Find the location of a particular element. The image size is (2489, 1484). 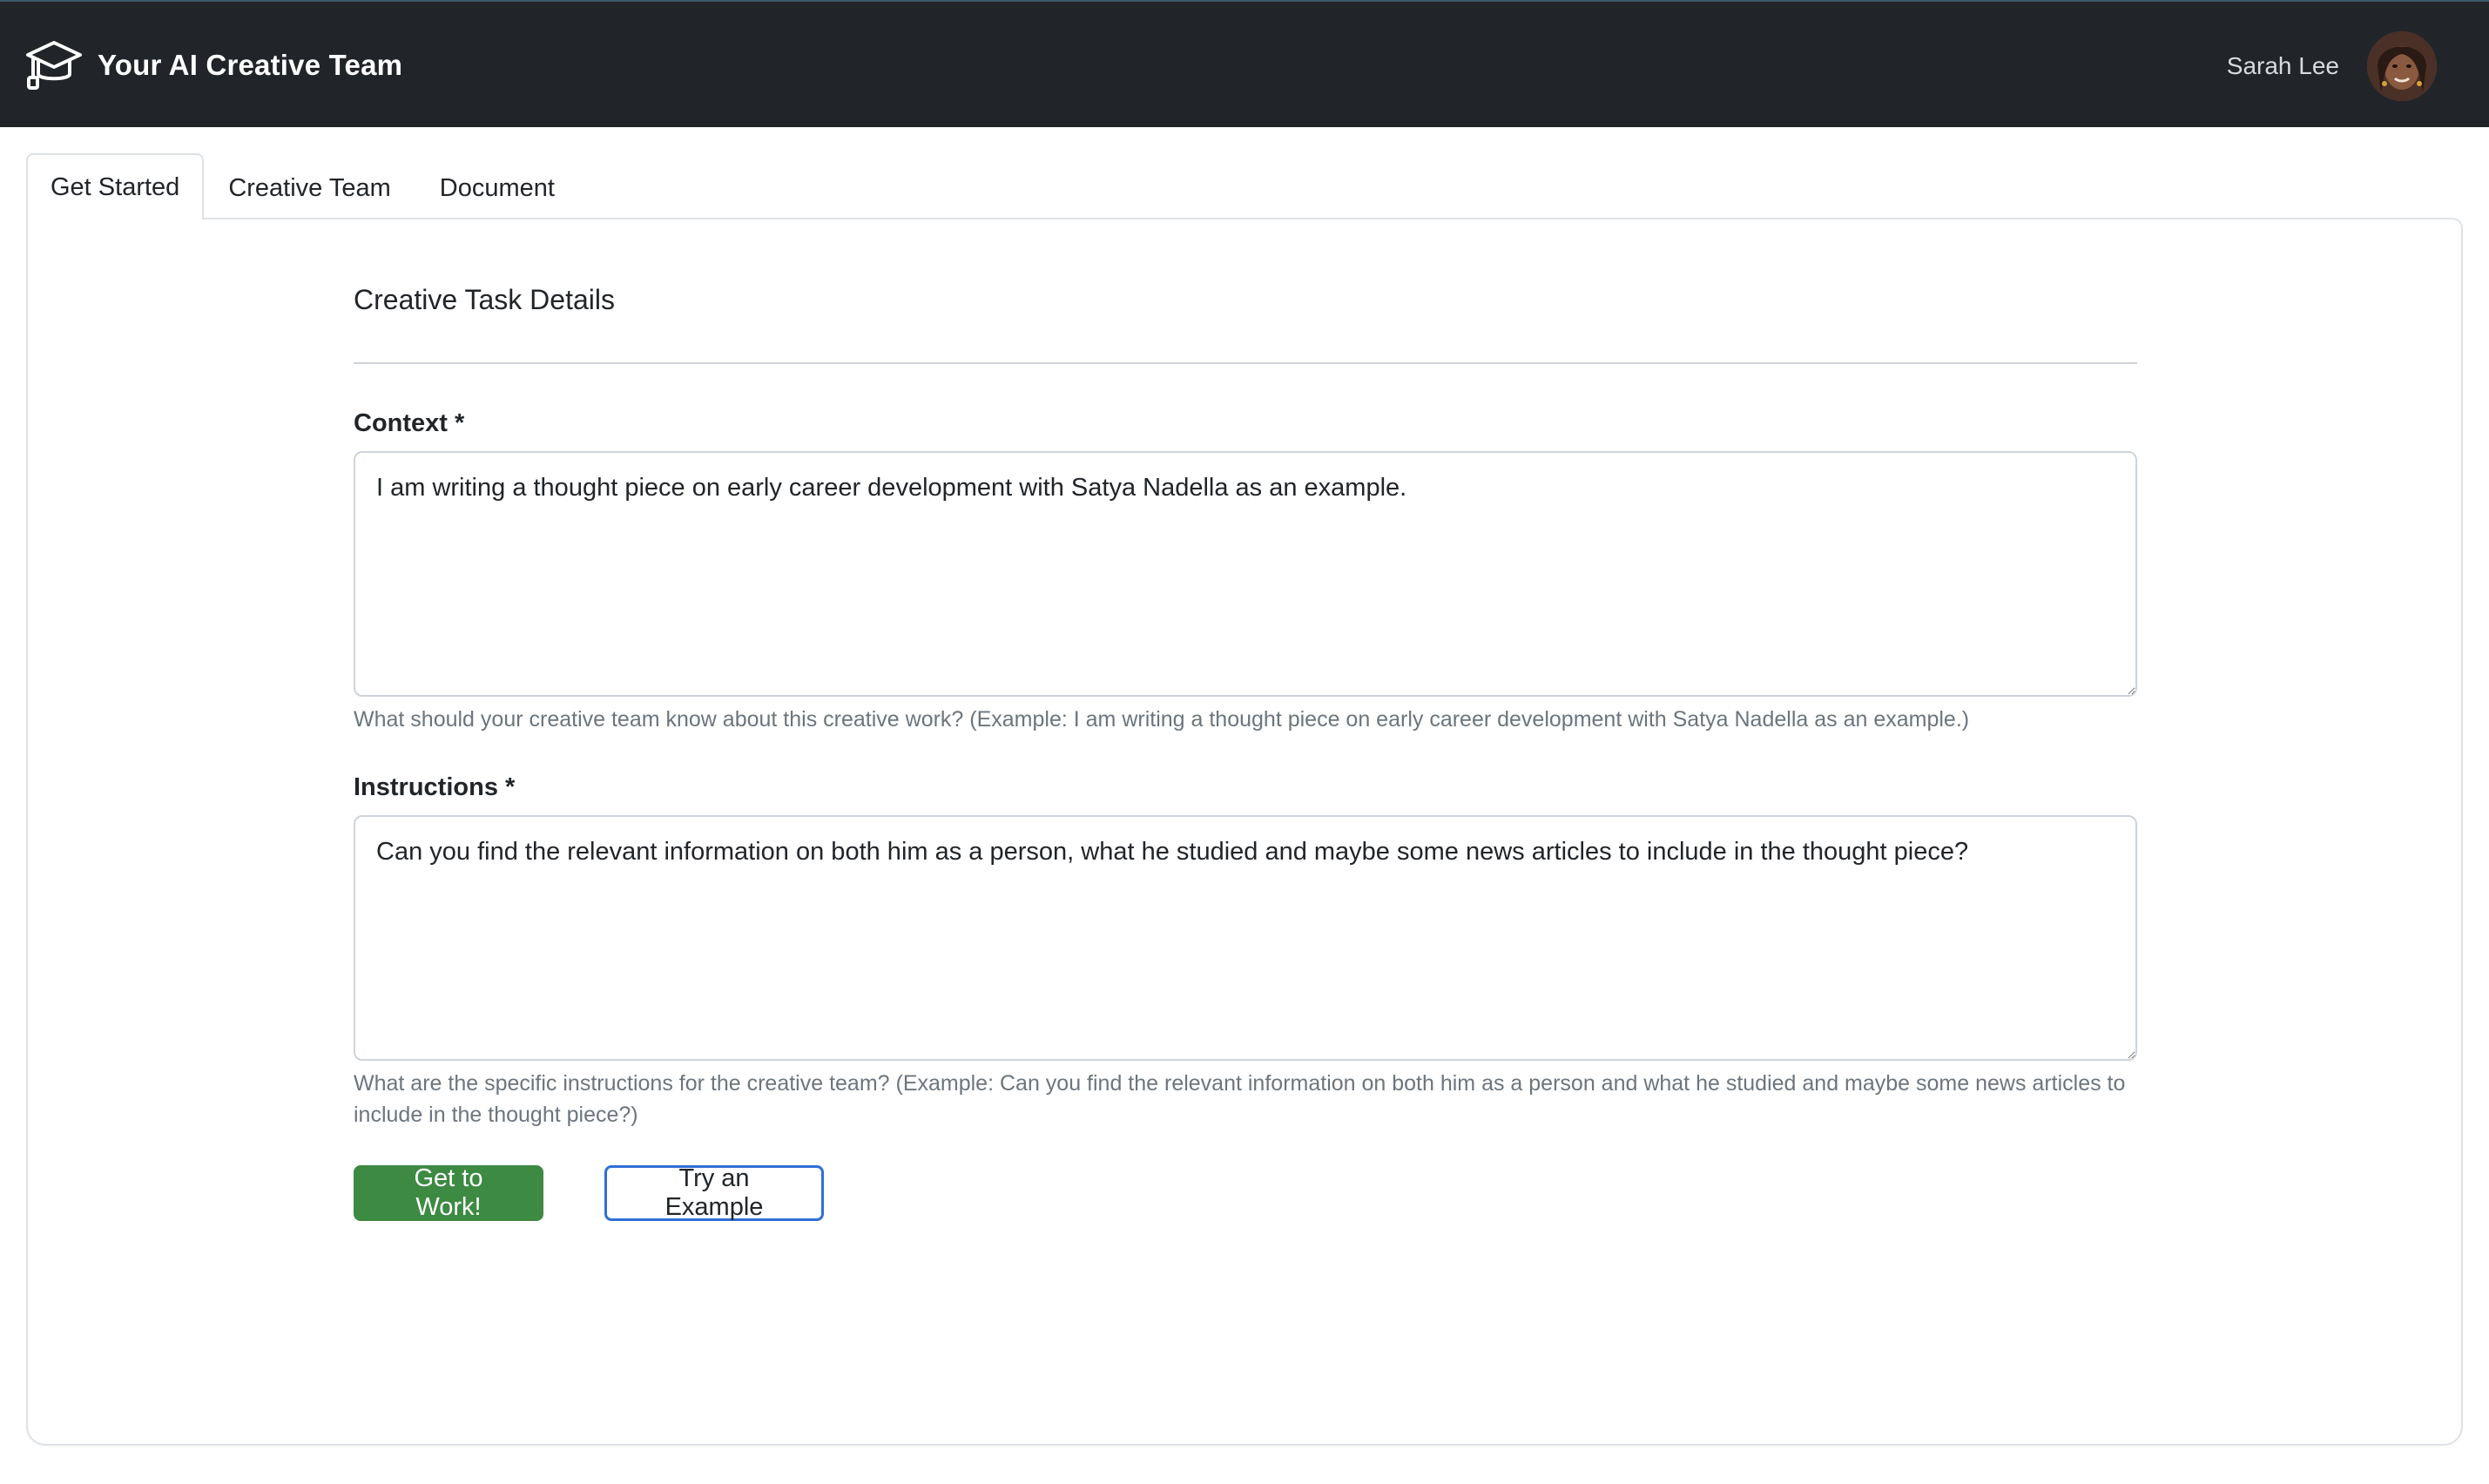

top-navbar: Your AI Creative Team Sarah Lee is located at coordinates (1244, 63).